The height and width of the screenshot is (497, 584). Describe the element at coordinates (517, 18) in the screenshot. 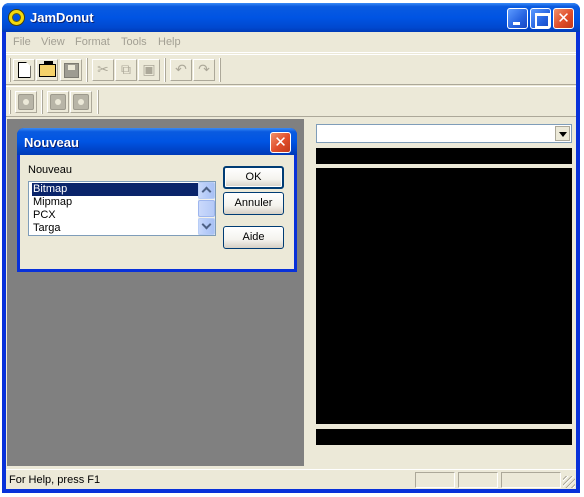

I see `minimize-button` at that location.